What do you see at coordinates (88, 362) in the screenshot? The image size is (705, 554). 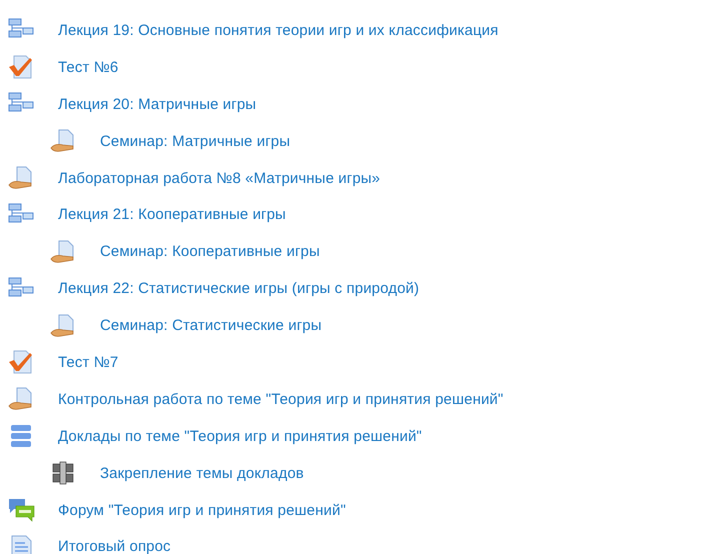 I see `activity-link: Тест №7` at bounding box center [88, 362].